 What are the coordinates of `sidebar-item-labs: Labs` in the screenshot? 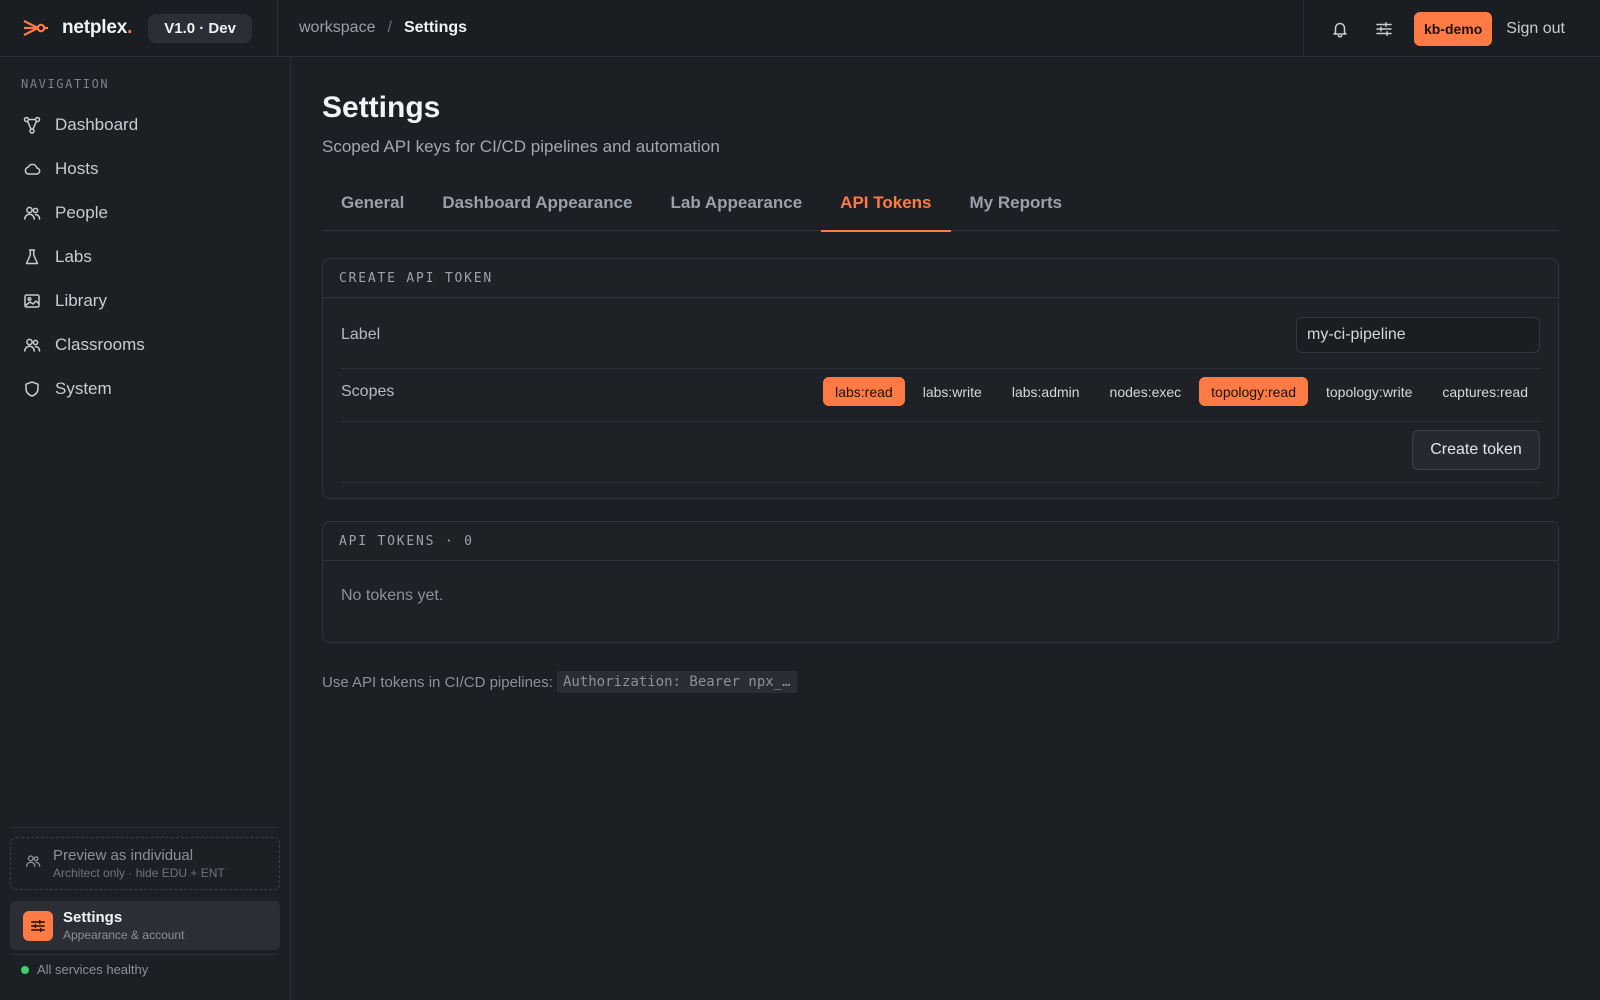 It's located at (145, 257).